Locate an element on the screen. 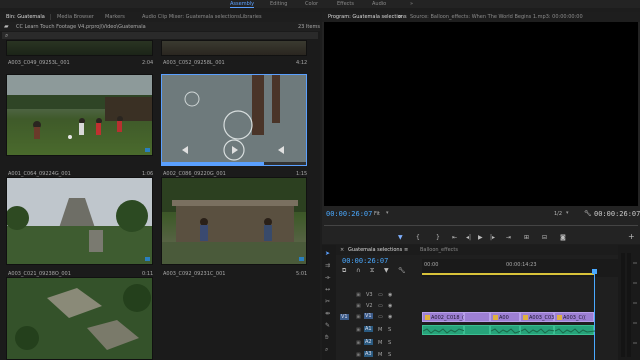 The height and width of the screenshot is (360, 640). go-to-out-icon: ⇥ is located at coordinates (508, 237).